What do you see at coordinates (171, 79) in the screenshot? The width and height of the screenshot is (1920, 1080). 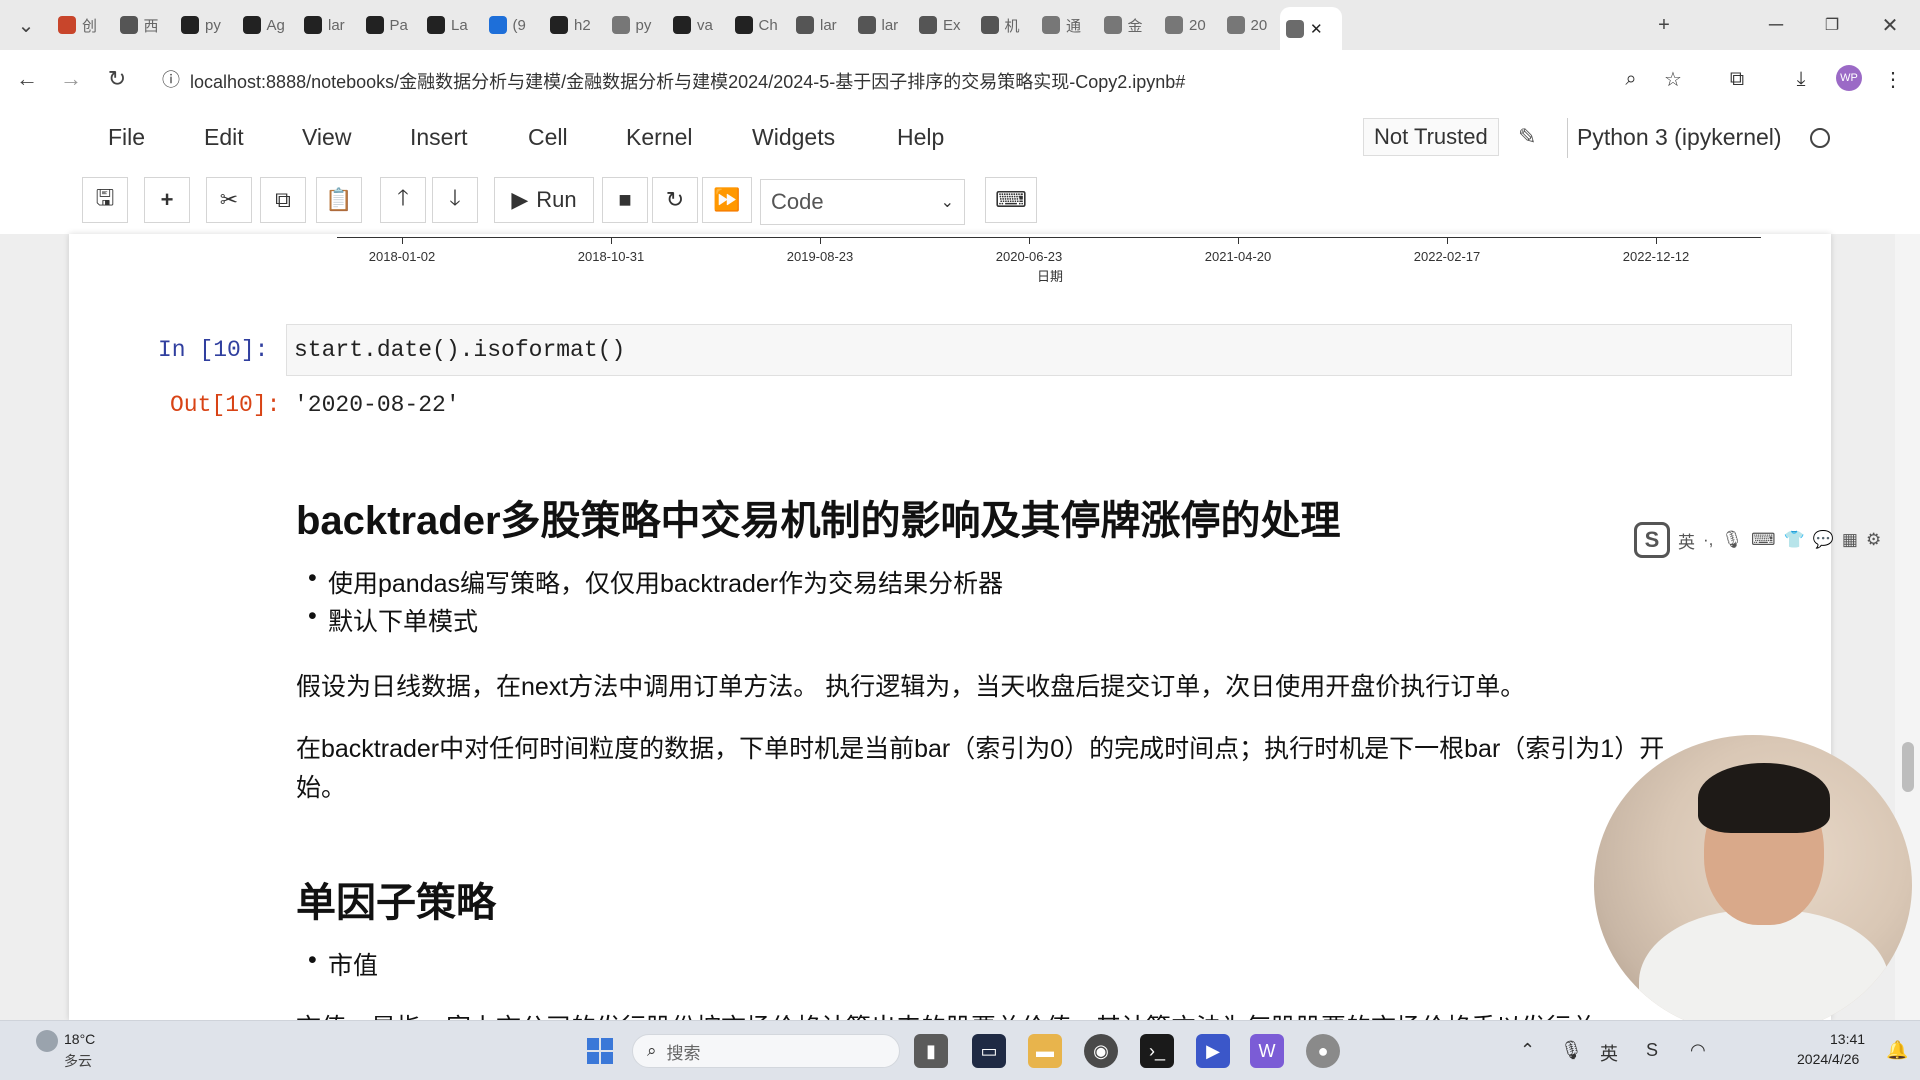 I see `site-info-icon: ⓘ` at bounding box center [171, 79].